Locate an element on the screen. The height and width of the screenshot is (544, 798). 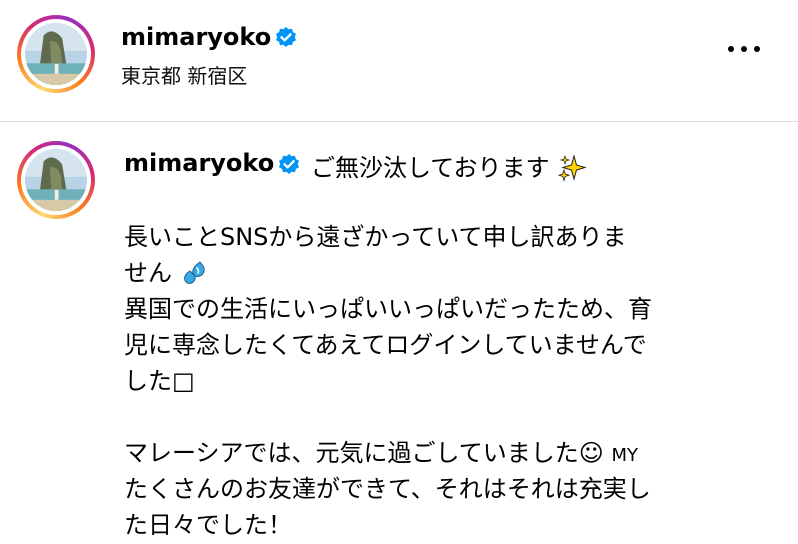
caption-line-2-text: せん is located at coordinates (148, 273).